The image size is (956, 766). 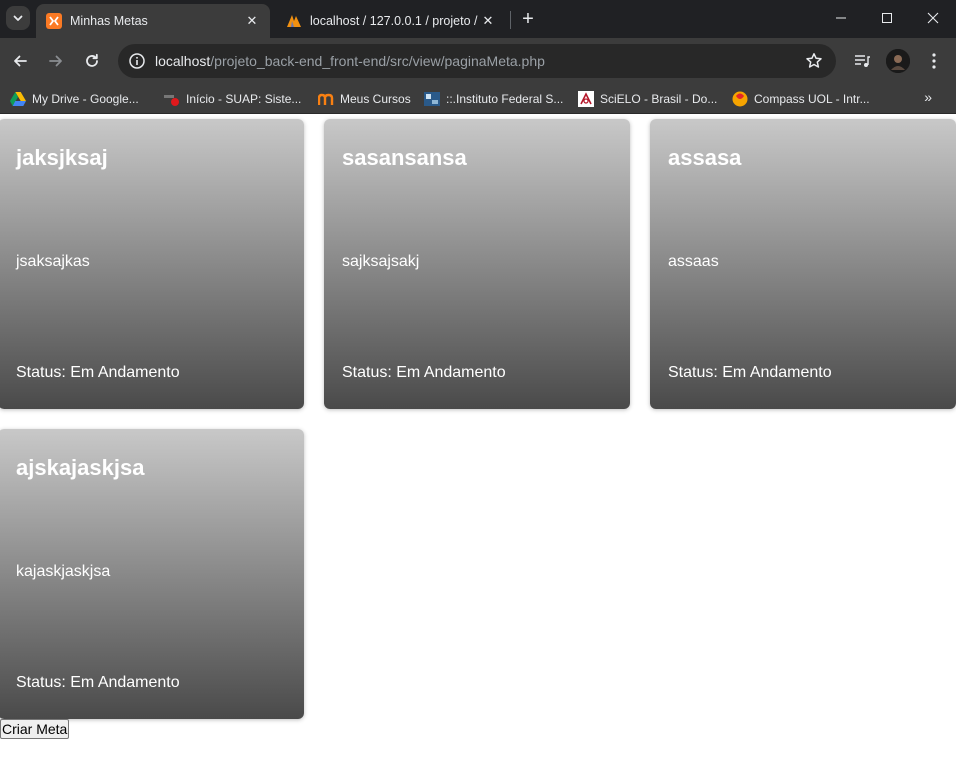 What do you see at coordinates (934, 61) in the screenshot?
I see `more-menu-icon` at bounding box center [934, 61].